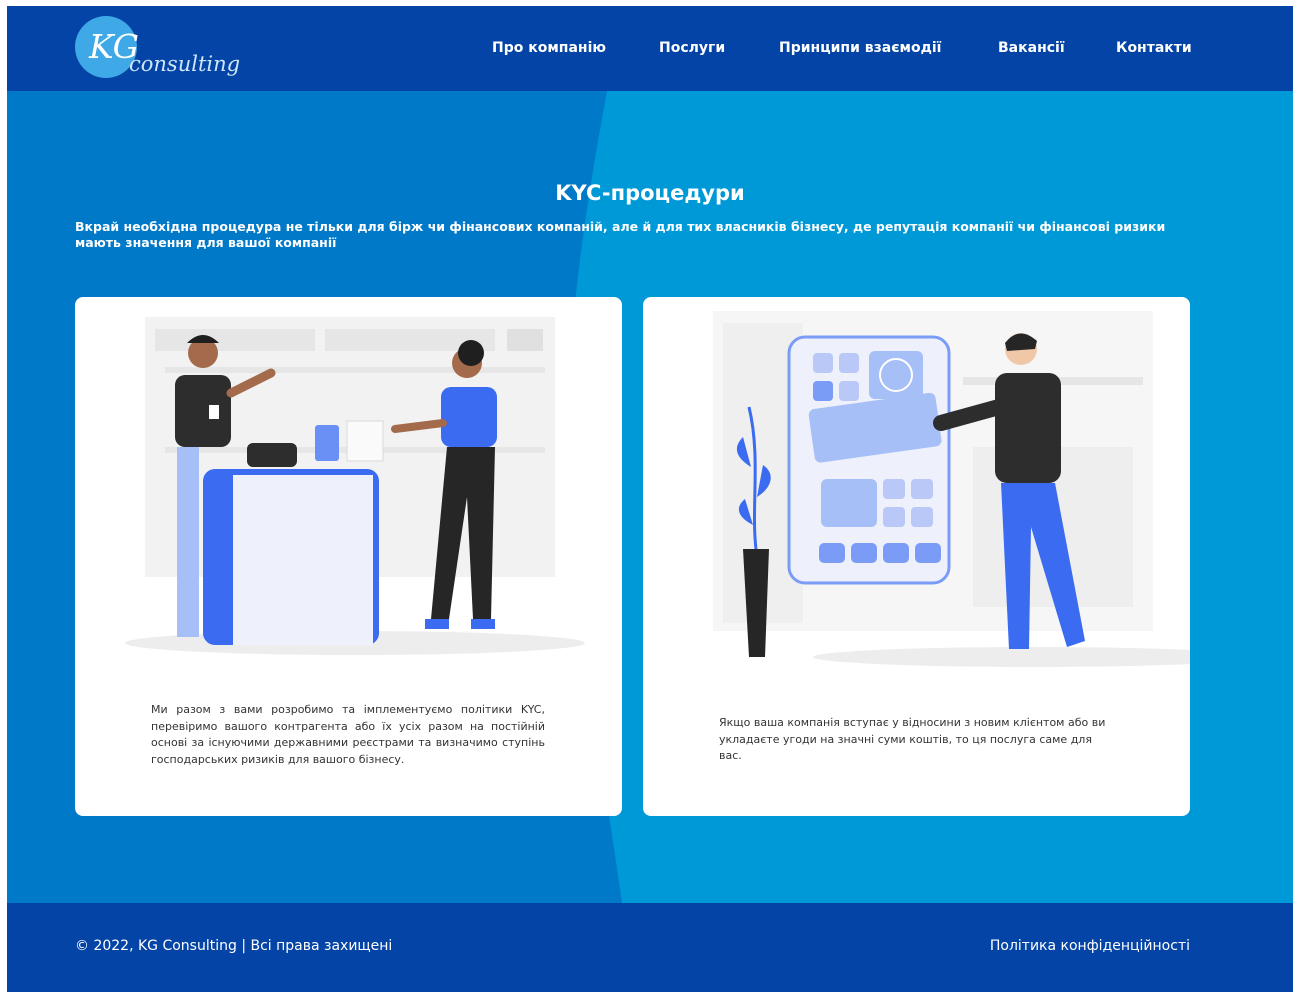 The width and height of the screenshot is (1298, 992). I want to click on nav-item-vacancies: Вакансії, so click(1031, 48).